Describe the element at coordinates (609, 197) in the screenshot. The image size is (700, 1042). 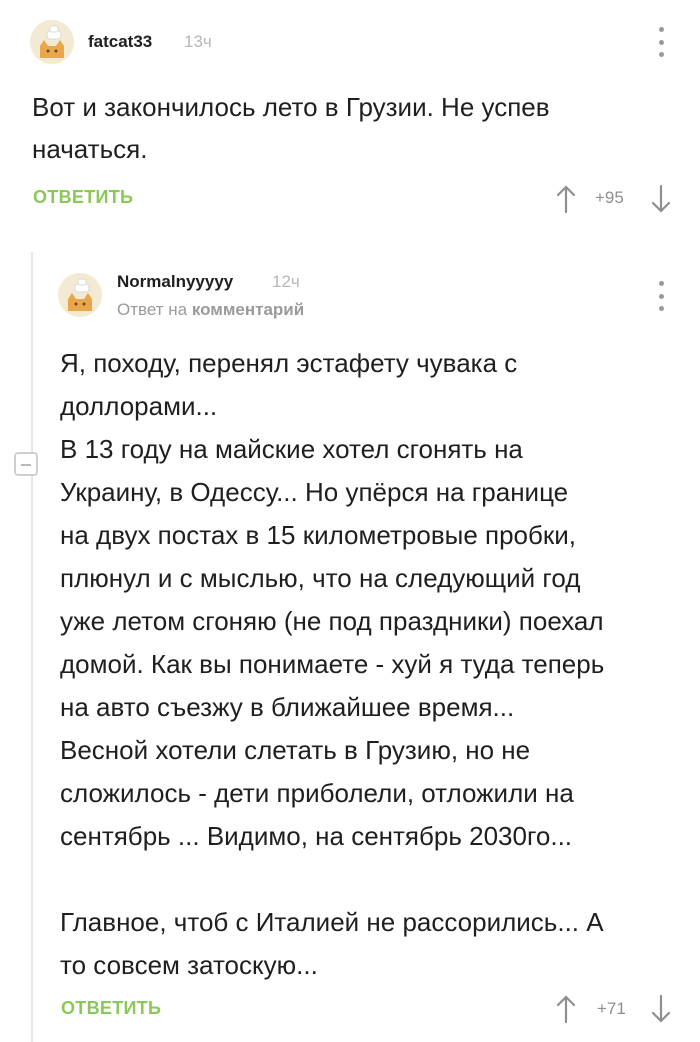
I see `rating: +95` at that location.